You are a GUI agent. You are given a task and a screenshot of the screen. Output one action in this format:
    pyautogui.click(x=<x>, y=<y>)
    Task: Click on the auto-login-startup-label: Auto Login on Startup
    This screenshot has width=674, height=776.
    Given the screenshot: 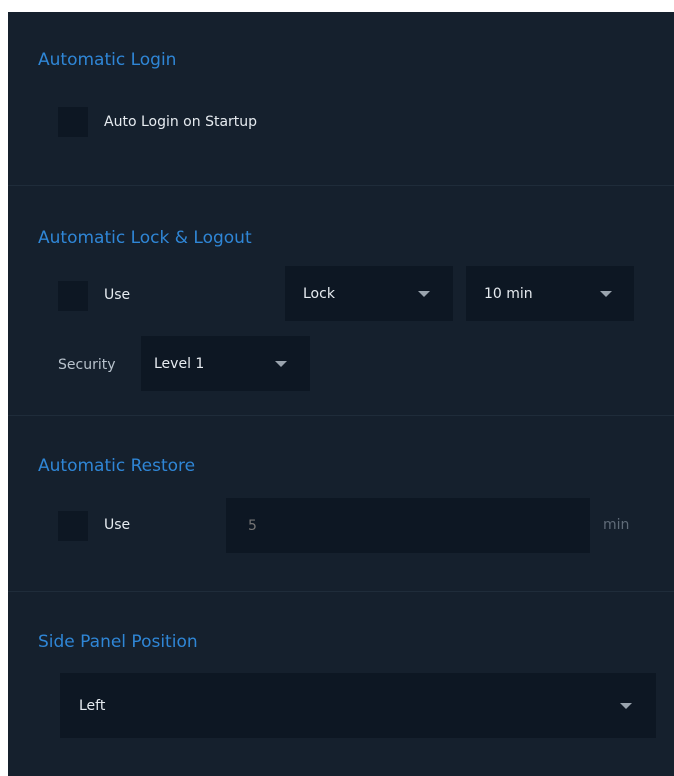 What is the action you would take?
    pyautogui.click(x=180, y=122)
    